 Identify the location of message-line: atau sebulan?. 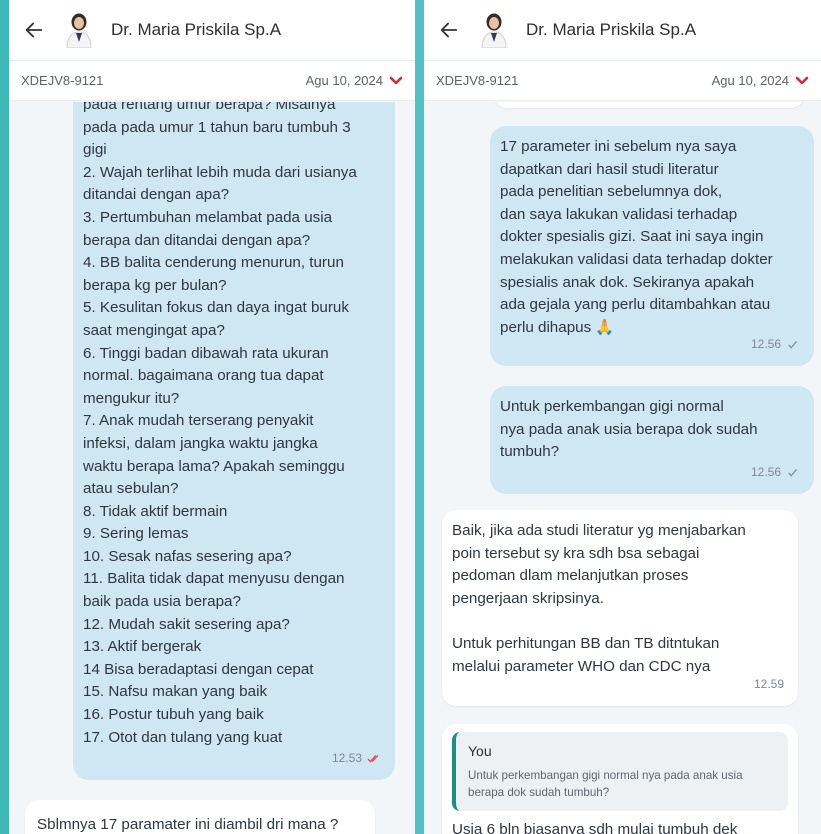
(131, 489).